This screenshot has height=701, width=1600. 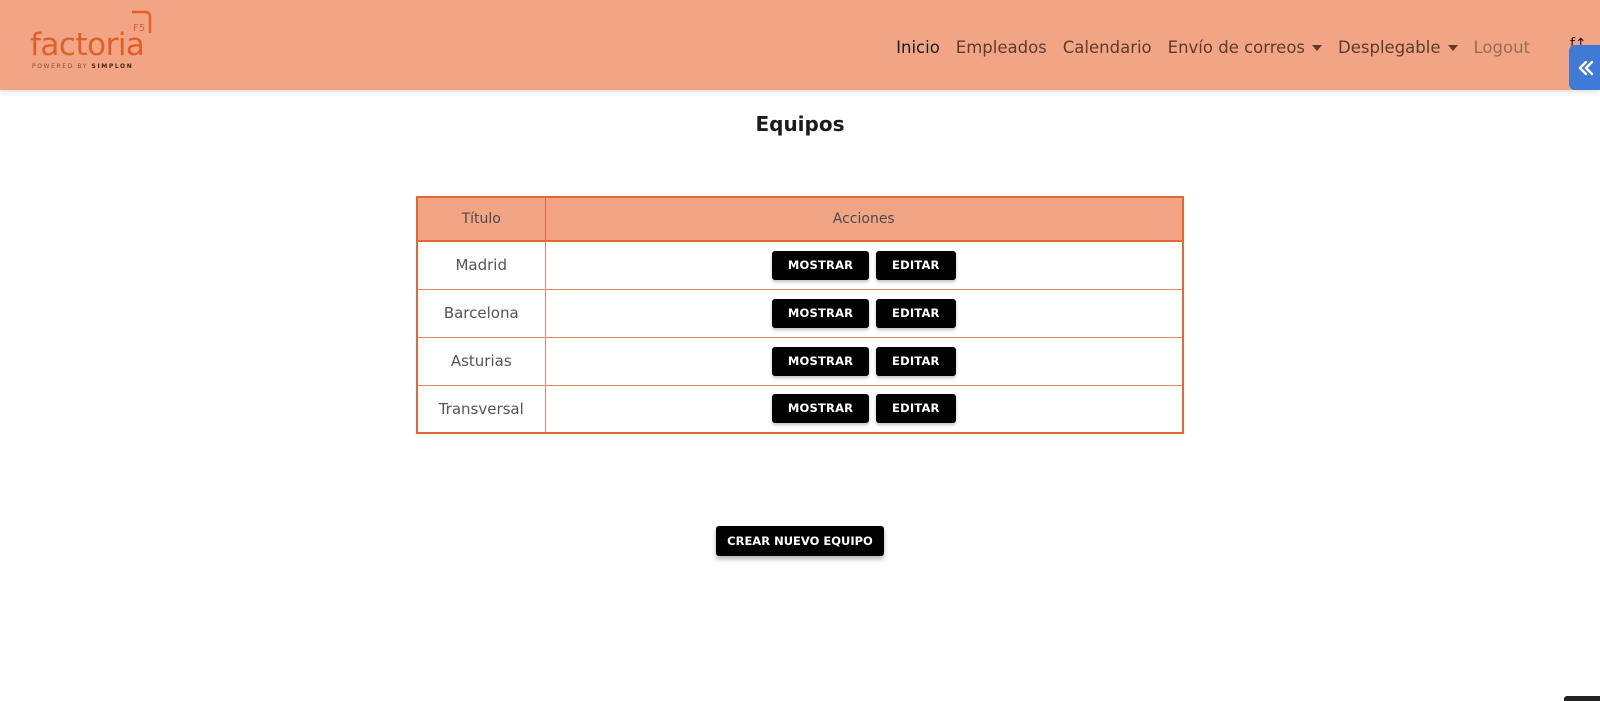 I want to click on table-row: Asturias MOSTRAR EDITAR, so click(x=800, y=361).